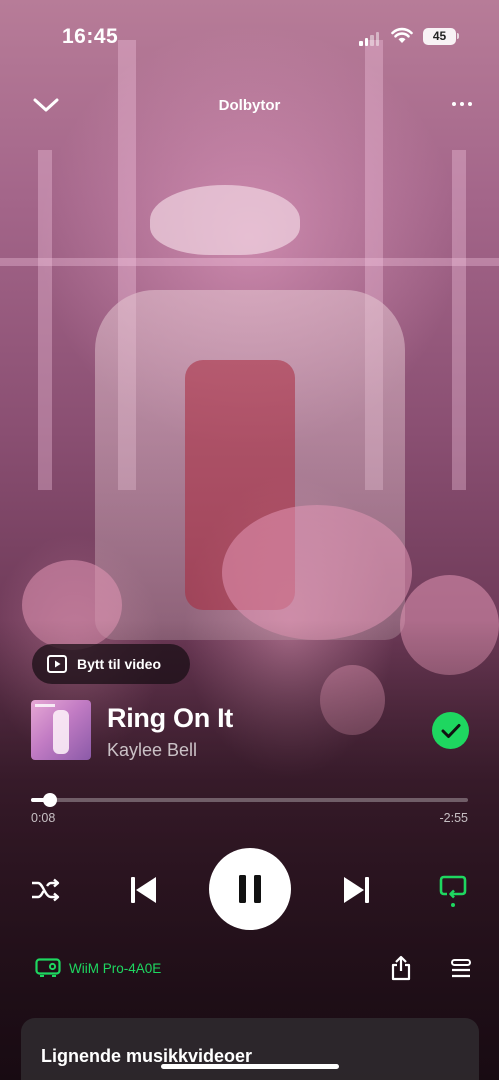  What do you see at coordinates (170, 718) in the screenshot?
I see `song-title: Ring On It` at bounding box center [170, 718].